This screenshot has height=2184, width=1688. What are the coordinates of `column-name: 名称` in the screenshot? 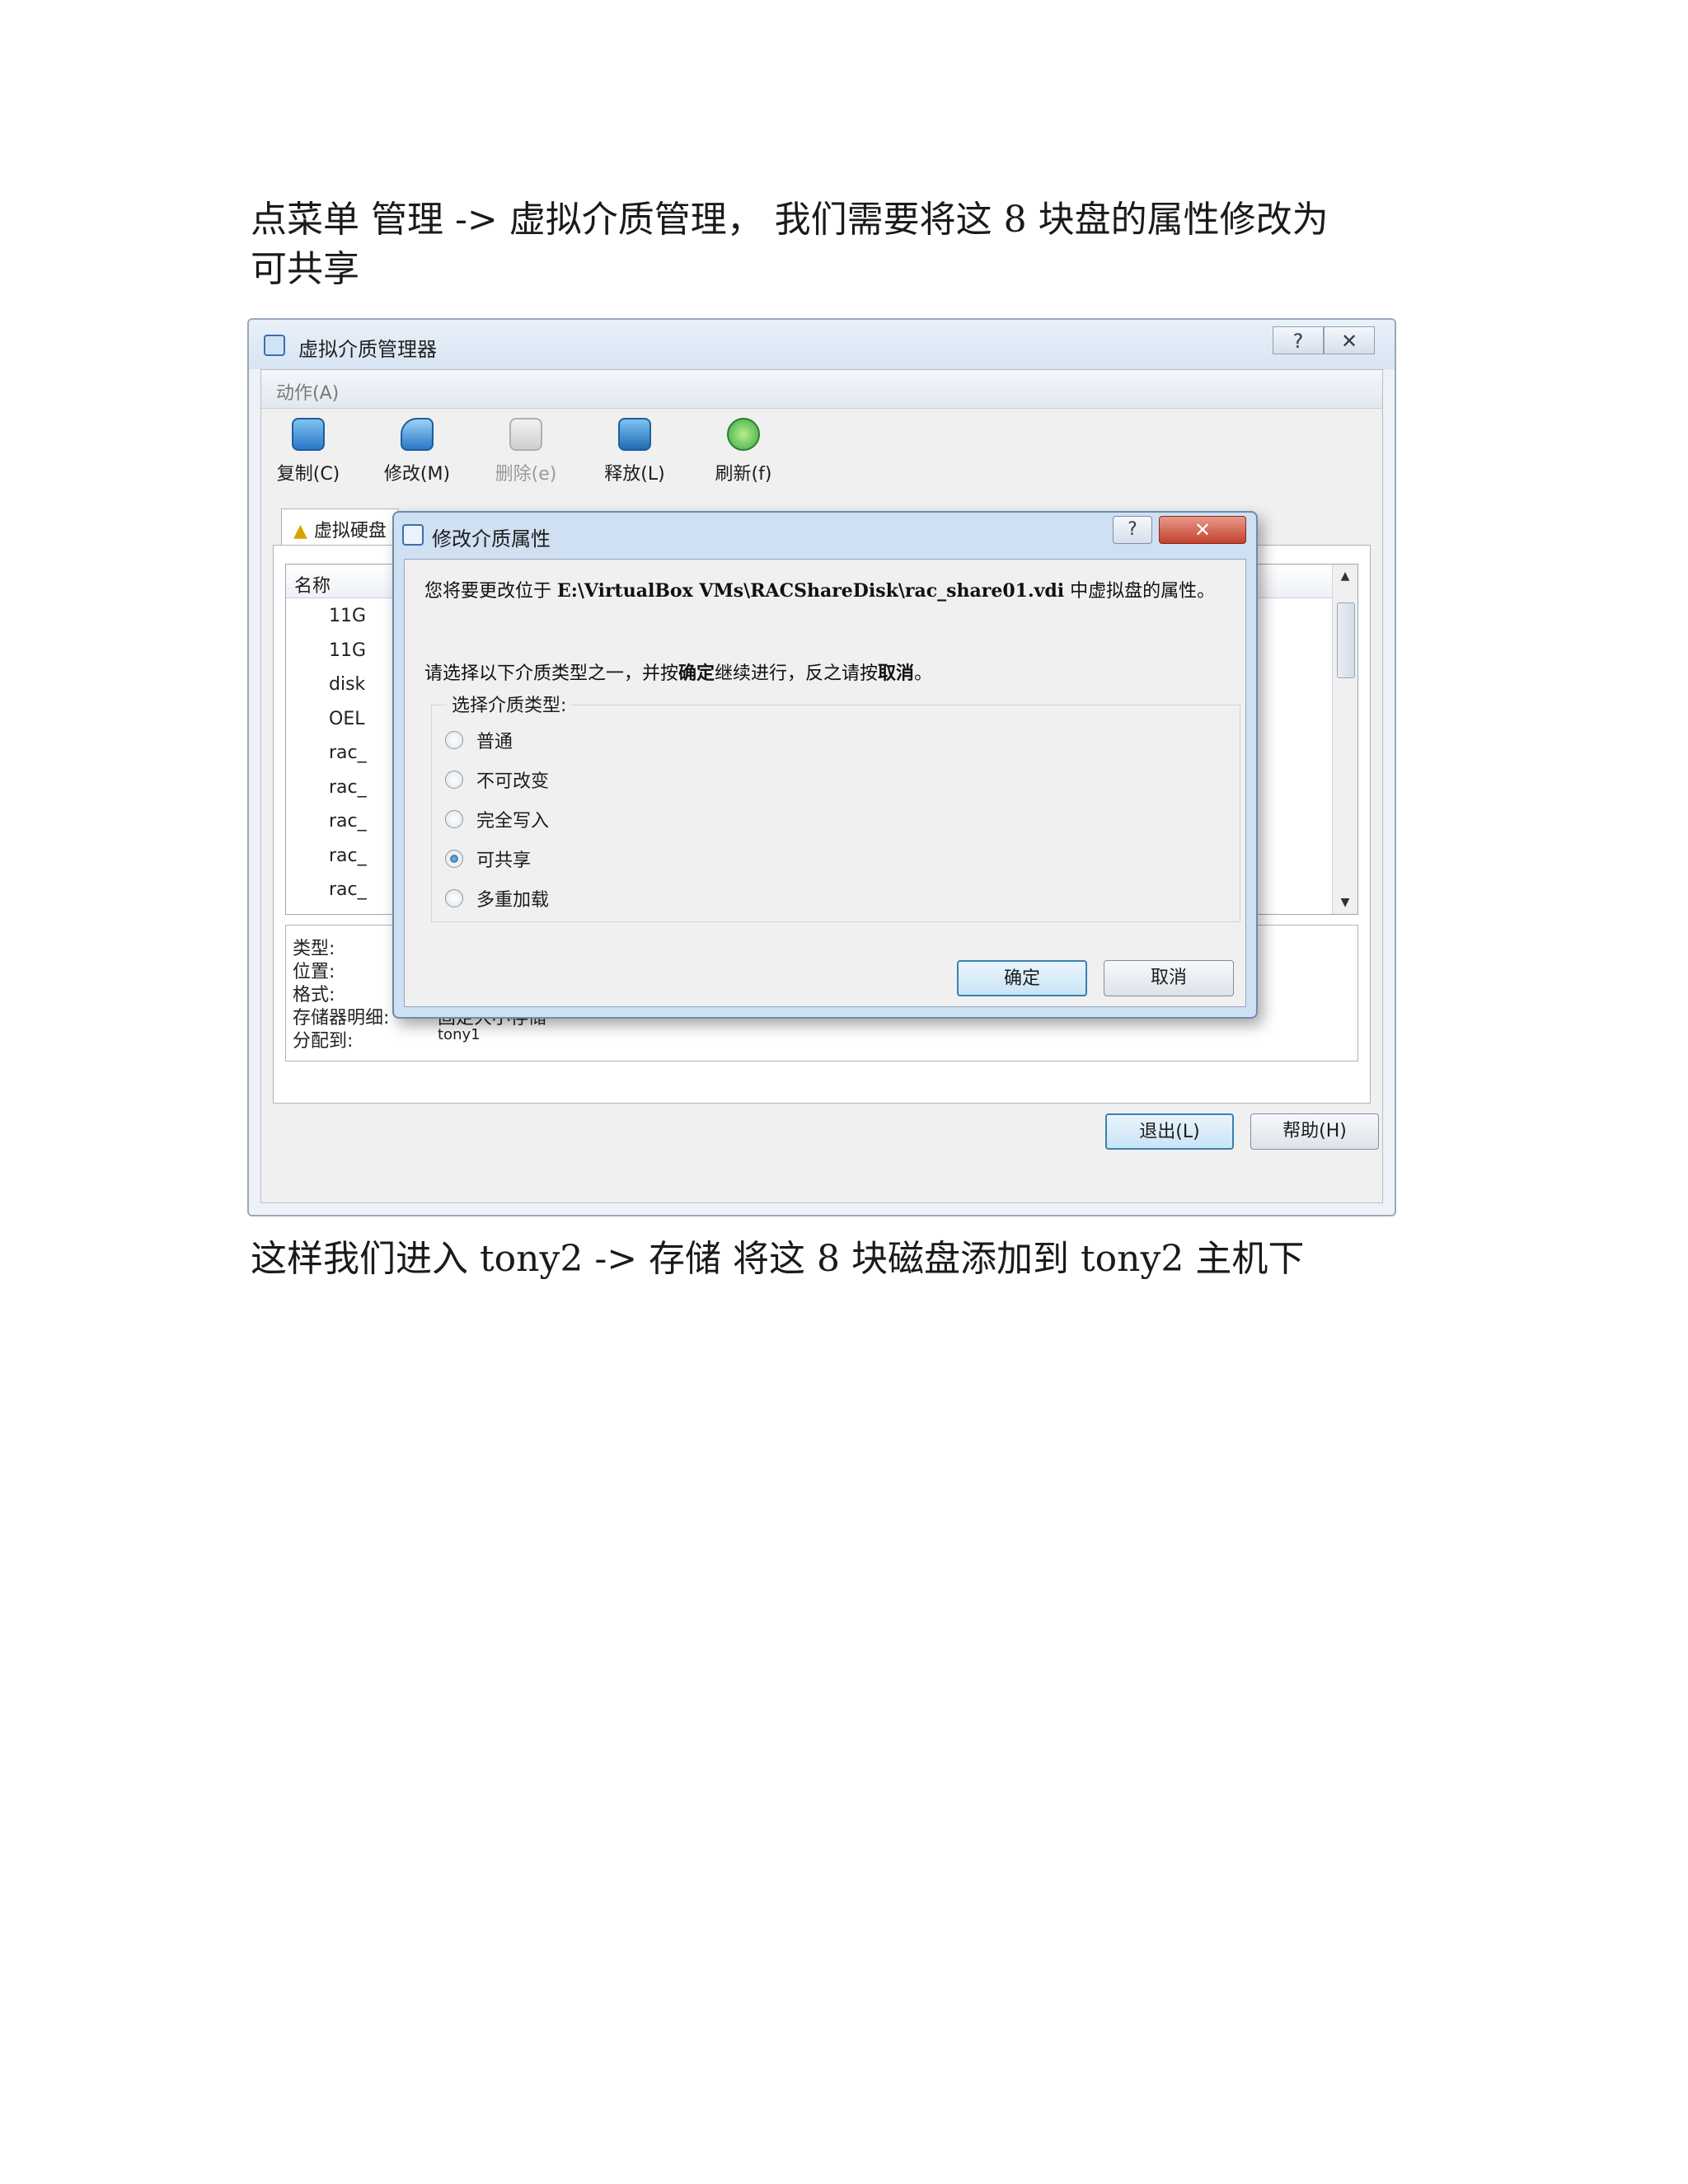 It's located at (312, 584).